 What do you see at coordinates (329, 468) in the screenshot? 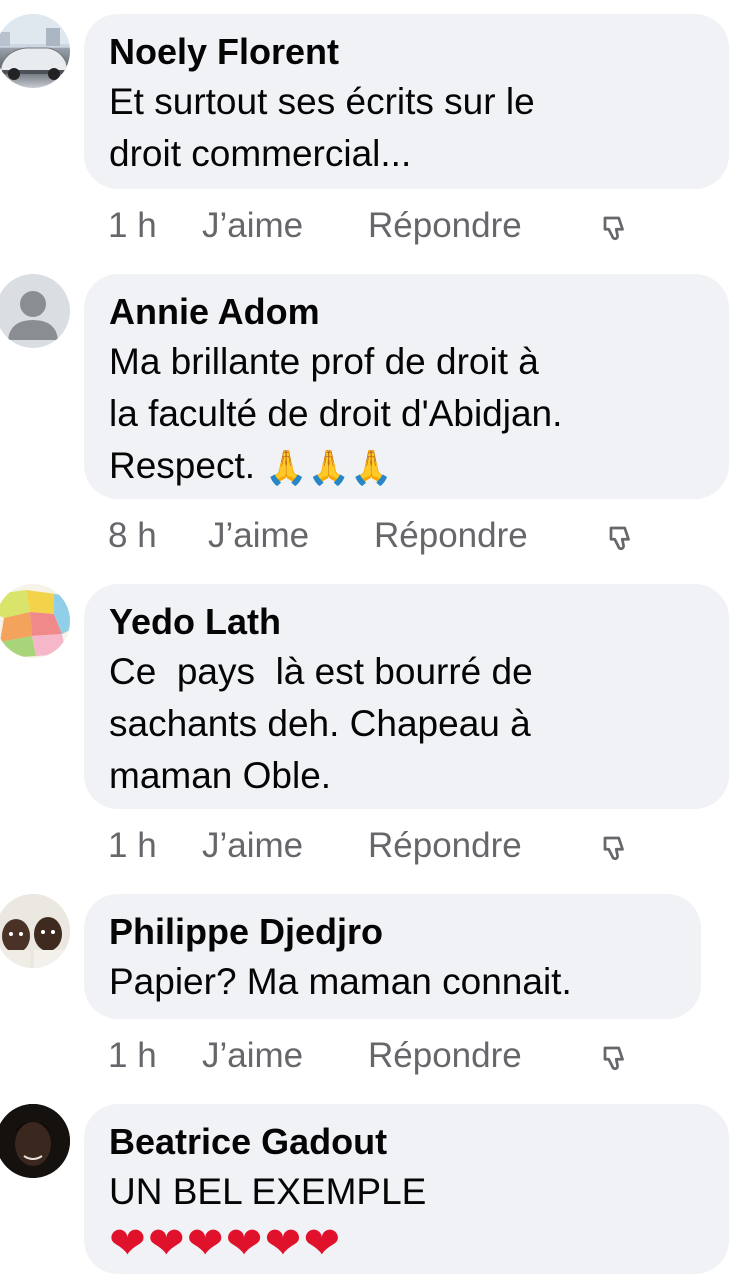
I see `praying-hands-emoji: 🙏🙏🙏` at bounding box center [329, 468].